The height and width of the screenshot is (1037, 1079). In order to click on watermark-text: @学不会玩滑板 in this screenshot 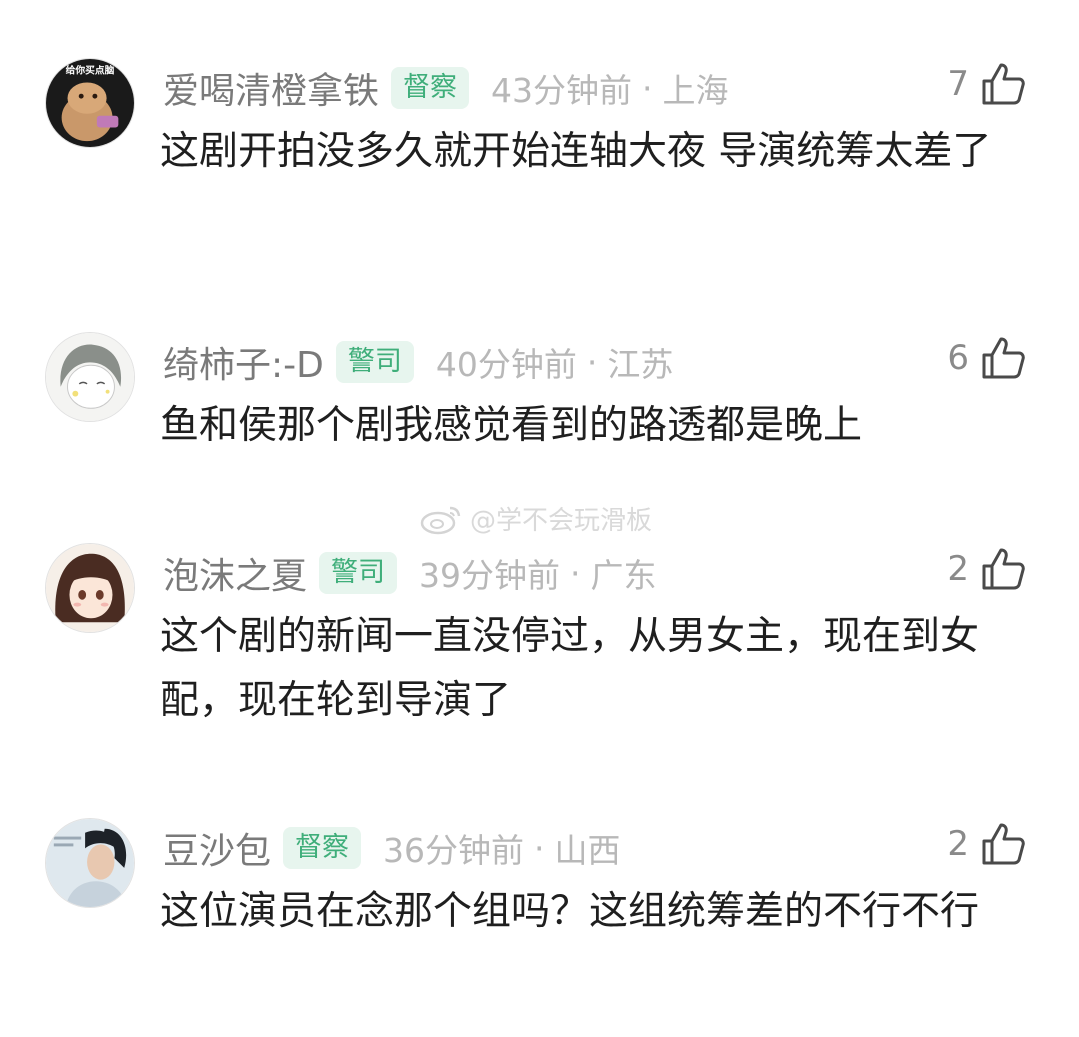, I will do `click(561, 521)`.